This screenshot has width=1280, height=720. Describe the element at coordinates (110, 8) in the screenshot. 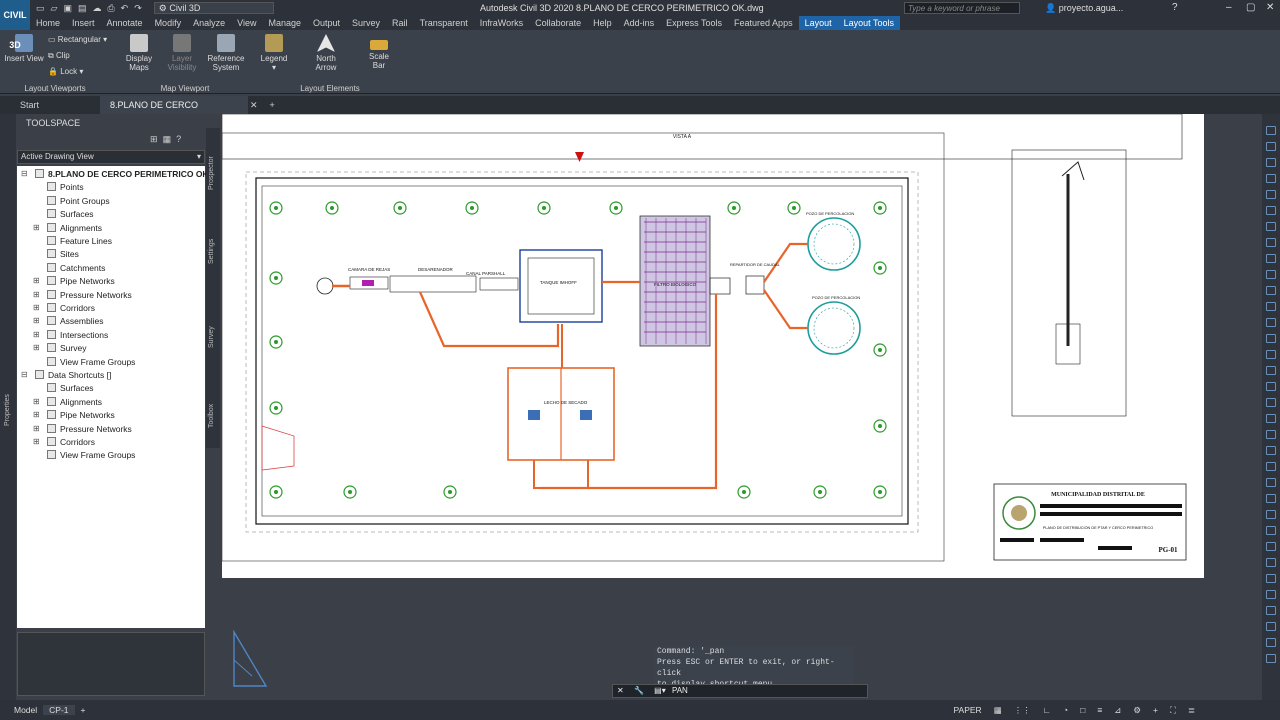

I see `print-icon: ⎙` at that location.